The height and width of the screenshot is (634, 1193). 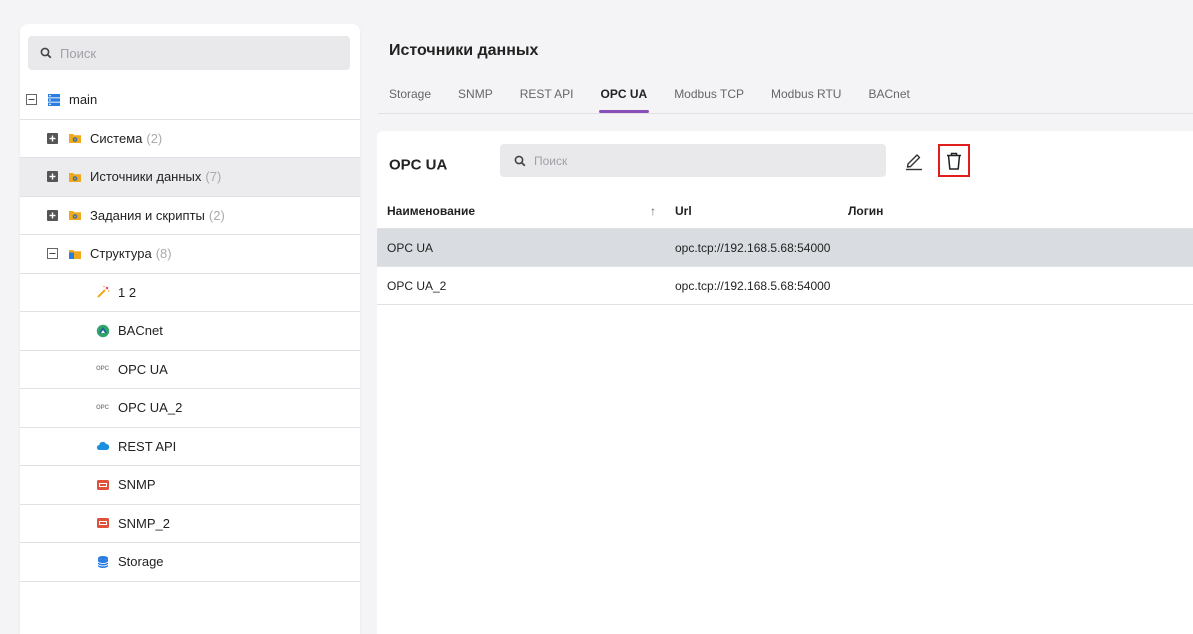 What do you see at coordinates (888, 100) in the screenshot?
I see `tab-bacnet: BACnet` at bounding box center [888, 100].